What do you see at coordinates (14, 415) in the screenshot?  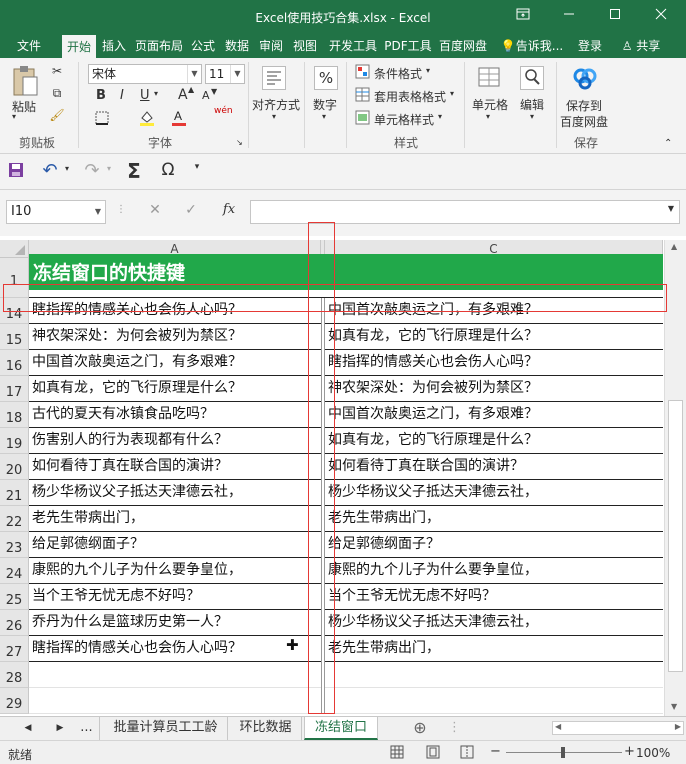 I see `row-header: 18` at bounding box center [14, 415].